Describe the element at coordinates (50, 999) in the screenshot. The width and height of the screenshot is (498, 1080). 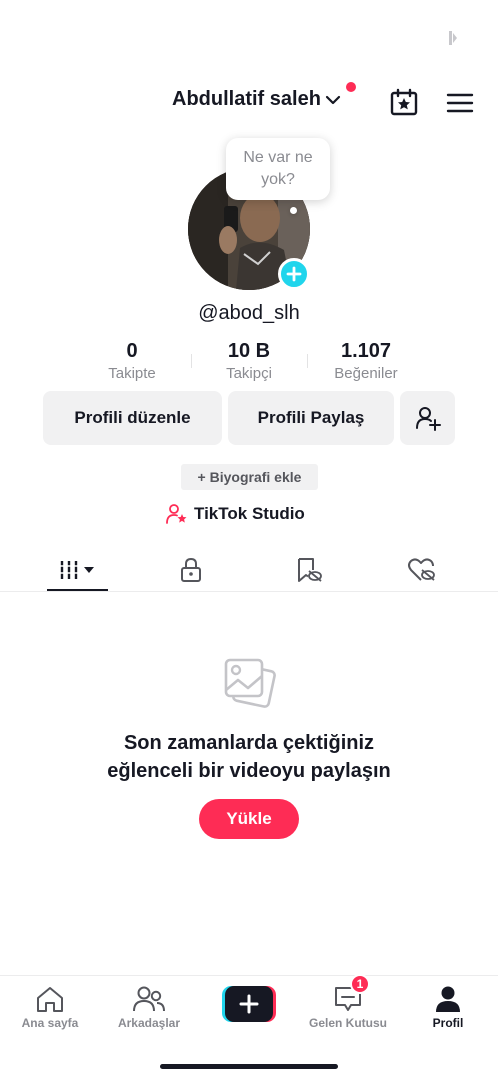
I see `home-icon` at that location.